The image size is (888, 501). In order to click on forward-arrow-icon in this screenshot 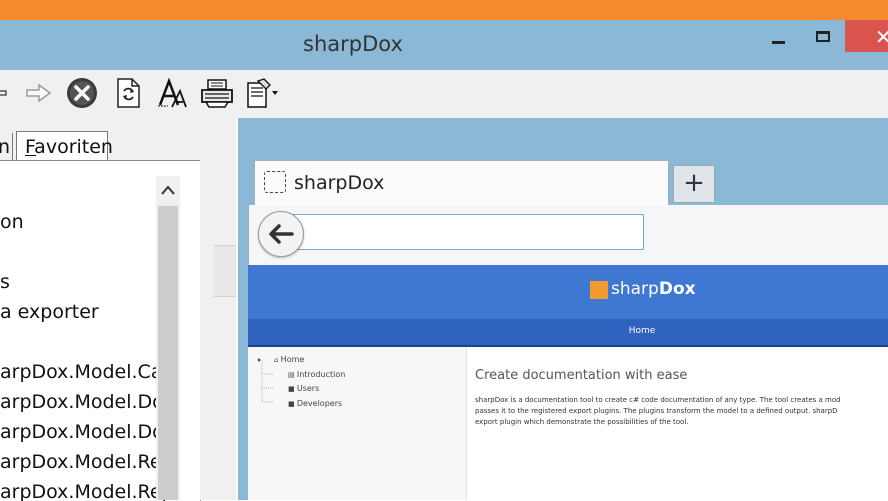, I will do `click(39, 93)`.